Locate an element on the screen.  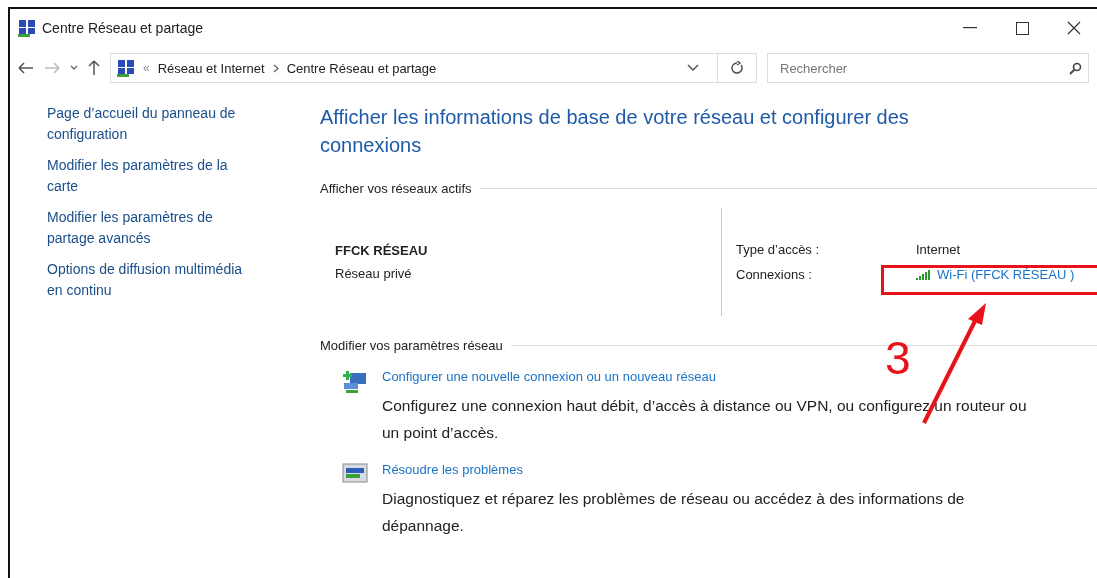
refresh-icon is located at coordinates (737, 68).